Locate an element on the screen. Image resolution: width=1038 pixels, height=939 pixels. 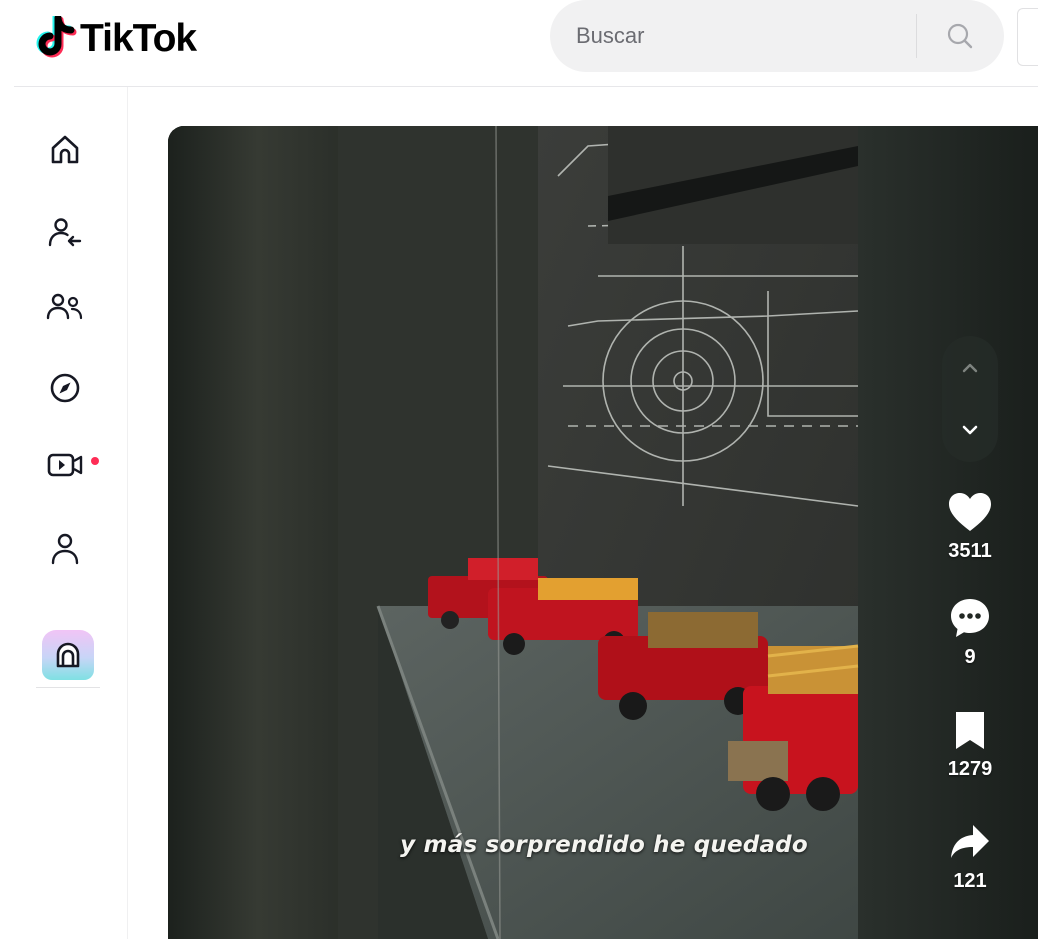
comment-button is located at coordinates (970, 618).